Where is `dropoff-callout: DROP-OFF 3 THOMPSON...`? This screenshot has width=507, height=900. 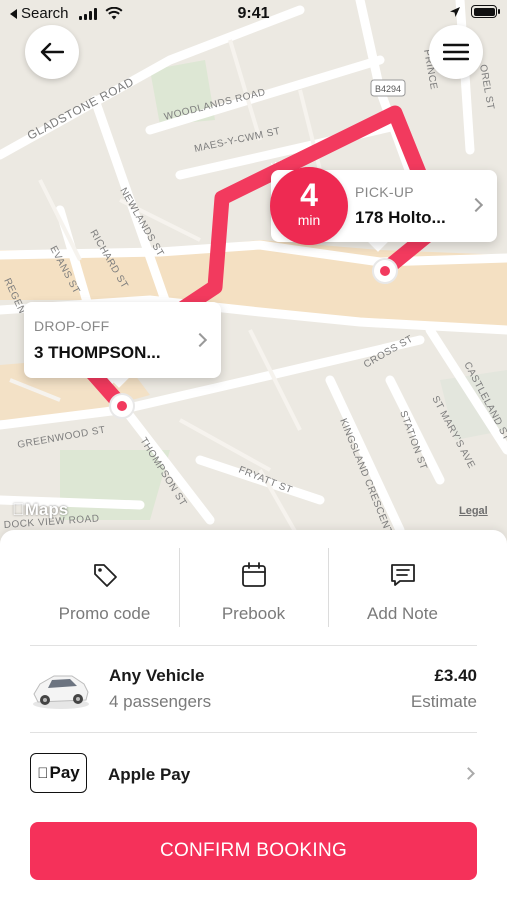
dropoff-callout: DROP-OFF 3 THOMPSON... is located at coordinates (122, 340).